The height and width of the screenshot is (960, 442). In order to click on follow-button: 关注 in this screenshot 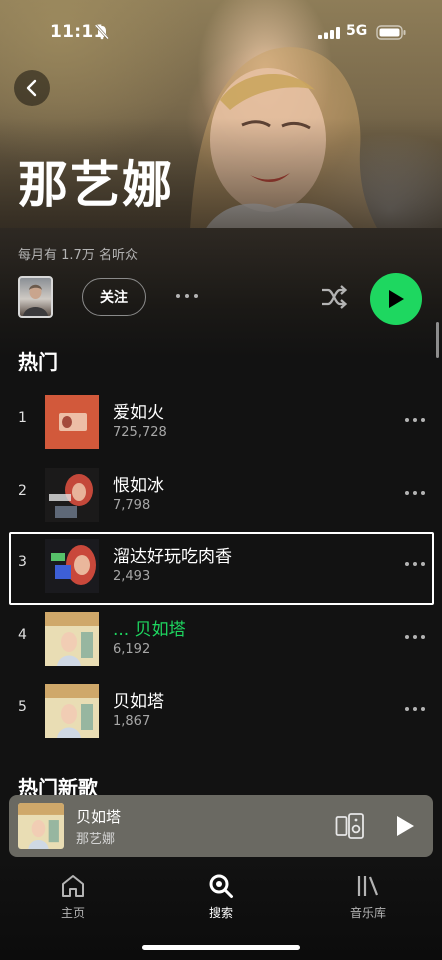, I will do `click(114, 297)`.